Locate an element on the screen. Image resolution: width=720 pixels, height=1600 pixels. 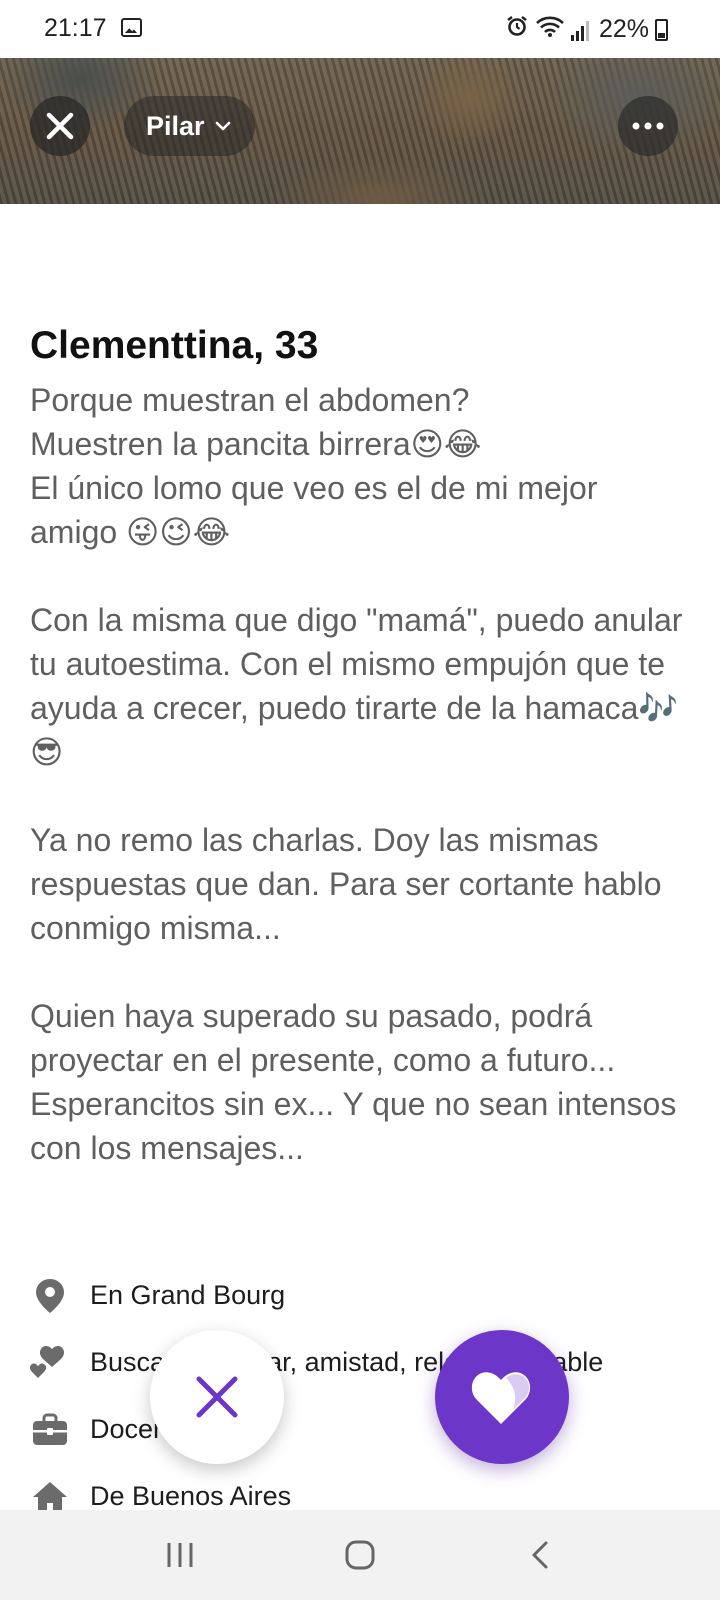
more-options-button is located at coordinates (648, 126).